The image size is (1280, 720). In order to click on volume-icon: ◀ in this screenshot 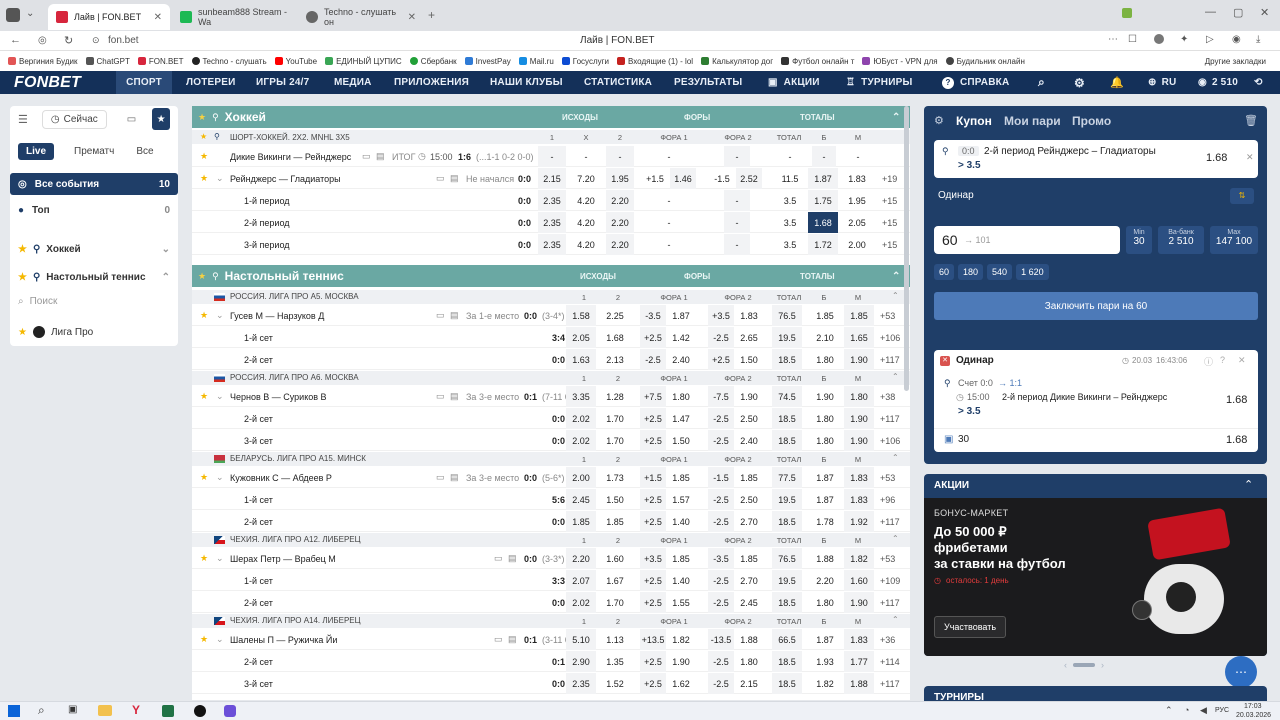, I will do `click(1203, 710)`.